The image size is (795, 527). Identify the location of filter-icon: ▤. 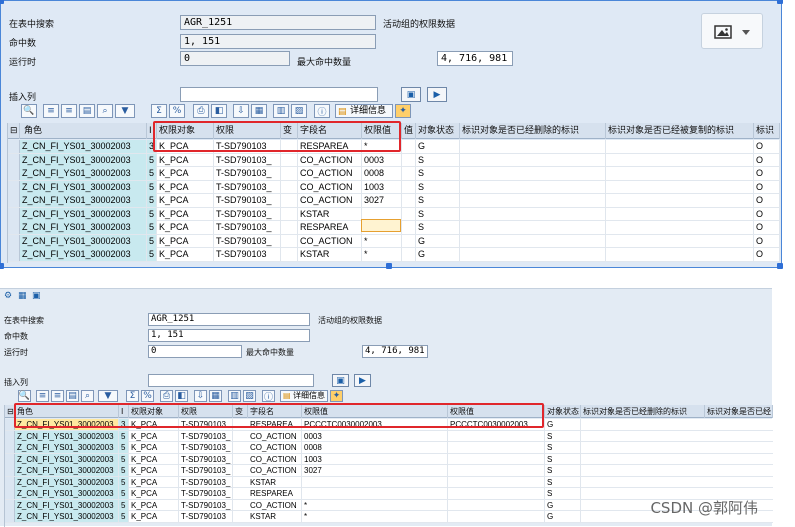
(72, 396).